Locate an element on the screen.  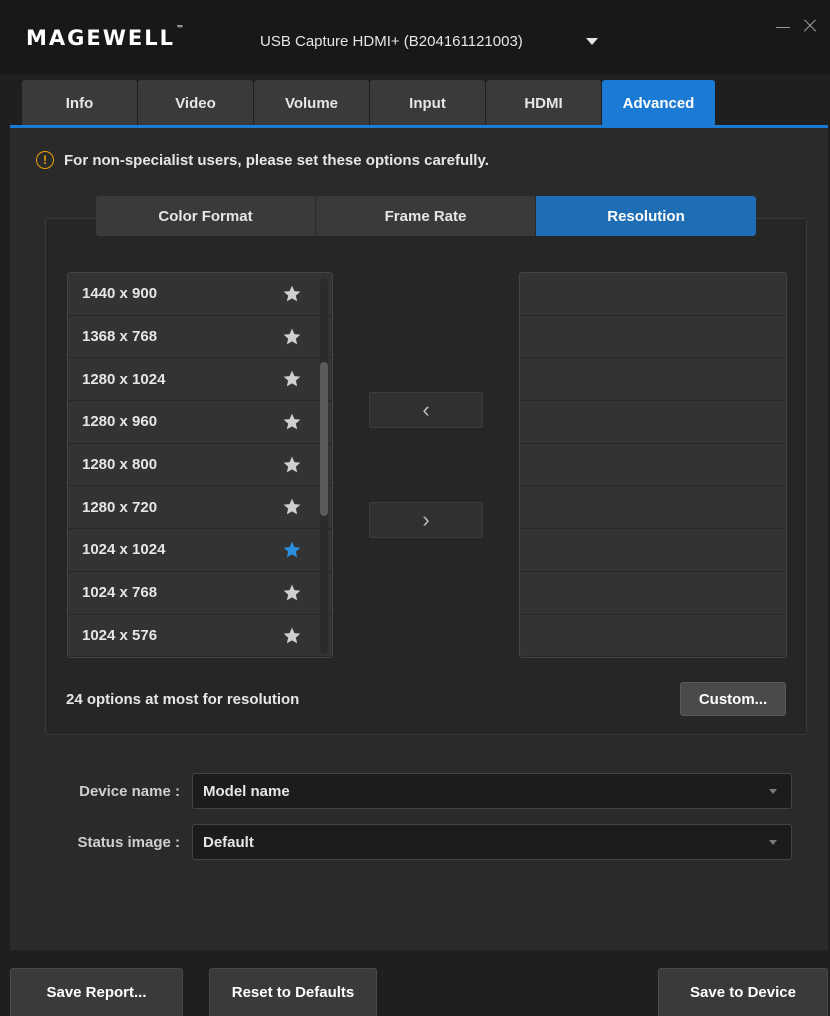
list-item: 1280 x 1024 is located at coordinates (200, 380).